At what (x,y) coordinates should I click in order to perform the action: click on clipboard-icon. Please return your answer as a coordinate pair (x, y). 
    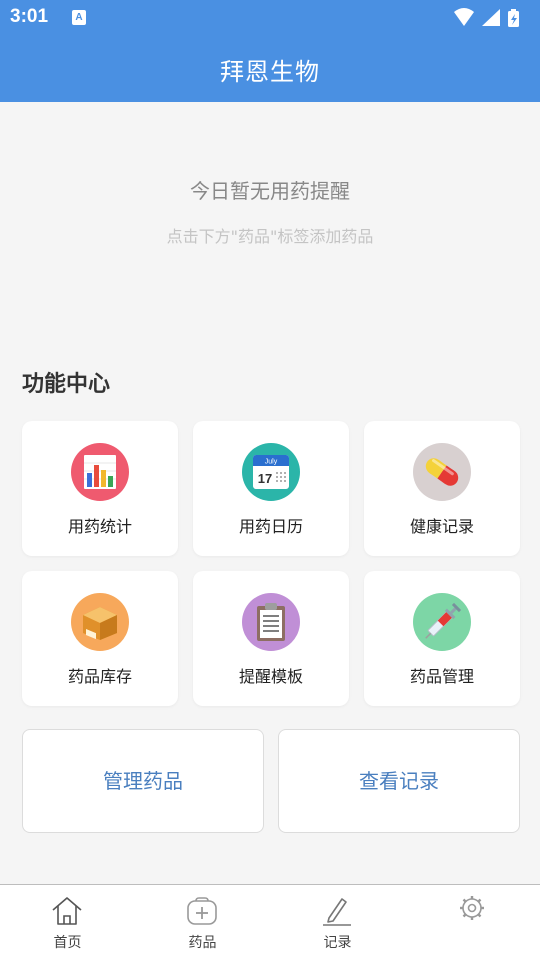
    Looking at the image, I should click on (271, 622).